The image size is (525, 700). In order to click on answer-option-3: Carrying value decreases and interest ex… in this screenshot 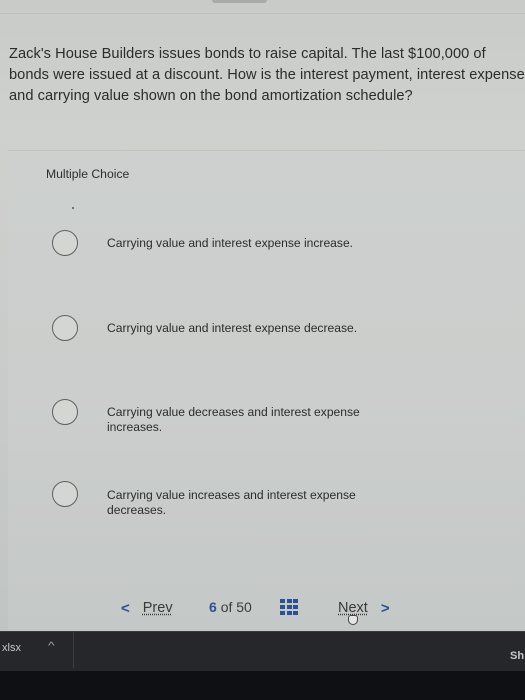, I will do `click(262, 416)`.